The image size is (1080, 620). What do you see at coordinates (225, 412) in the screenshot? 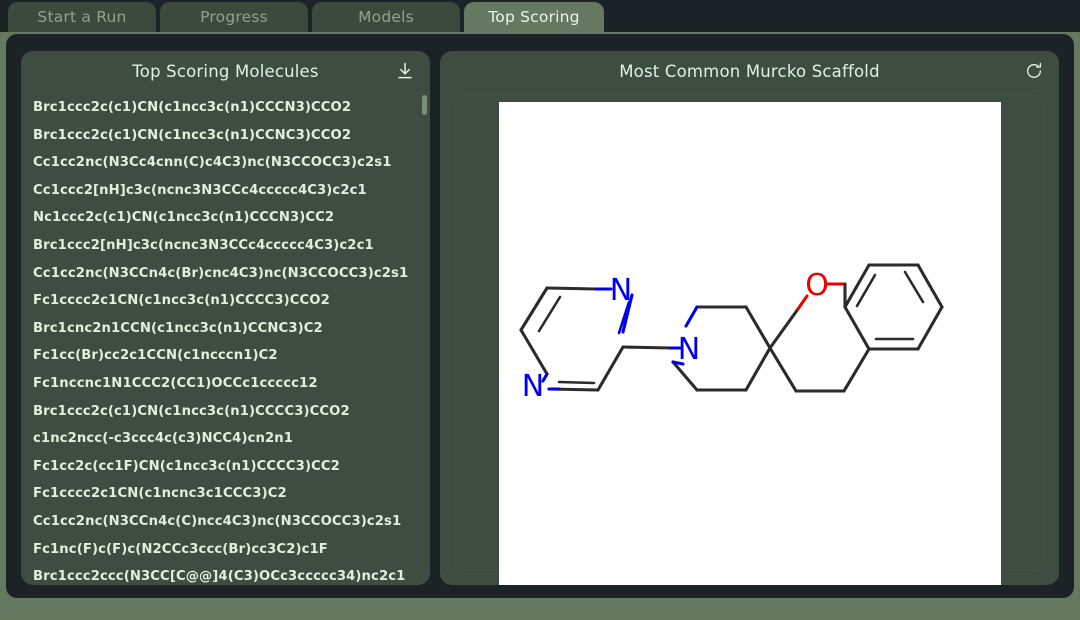
I see `list-item: Brc1ccc2c(c1)CN(c1ncc3c(n1)CCCC3)CCO2` at bounding box center [225, 412].